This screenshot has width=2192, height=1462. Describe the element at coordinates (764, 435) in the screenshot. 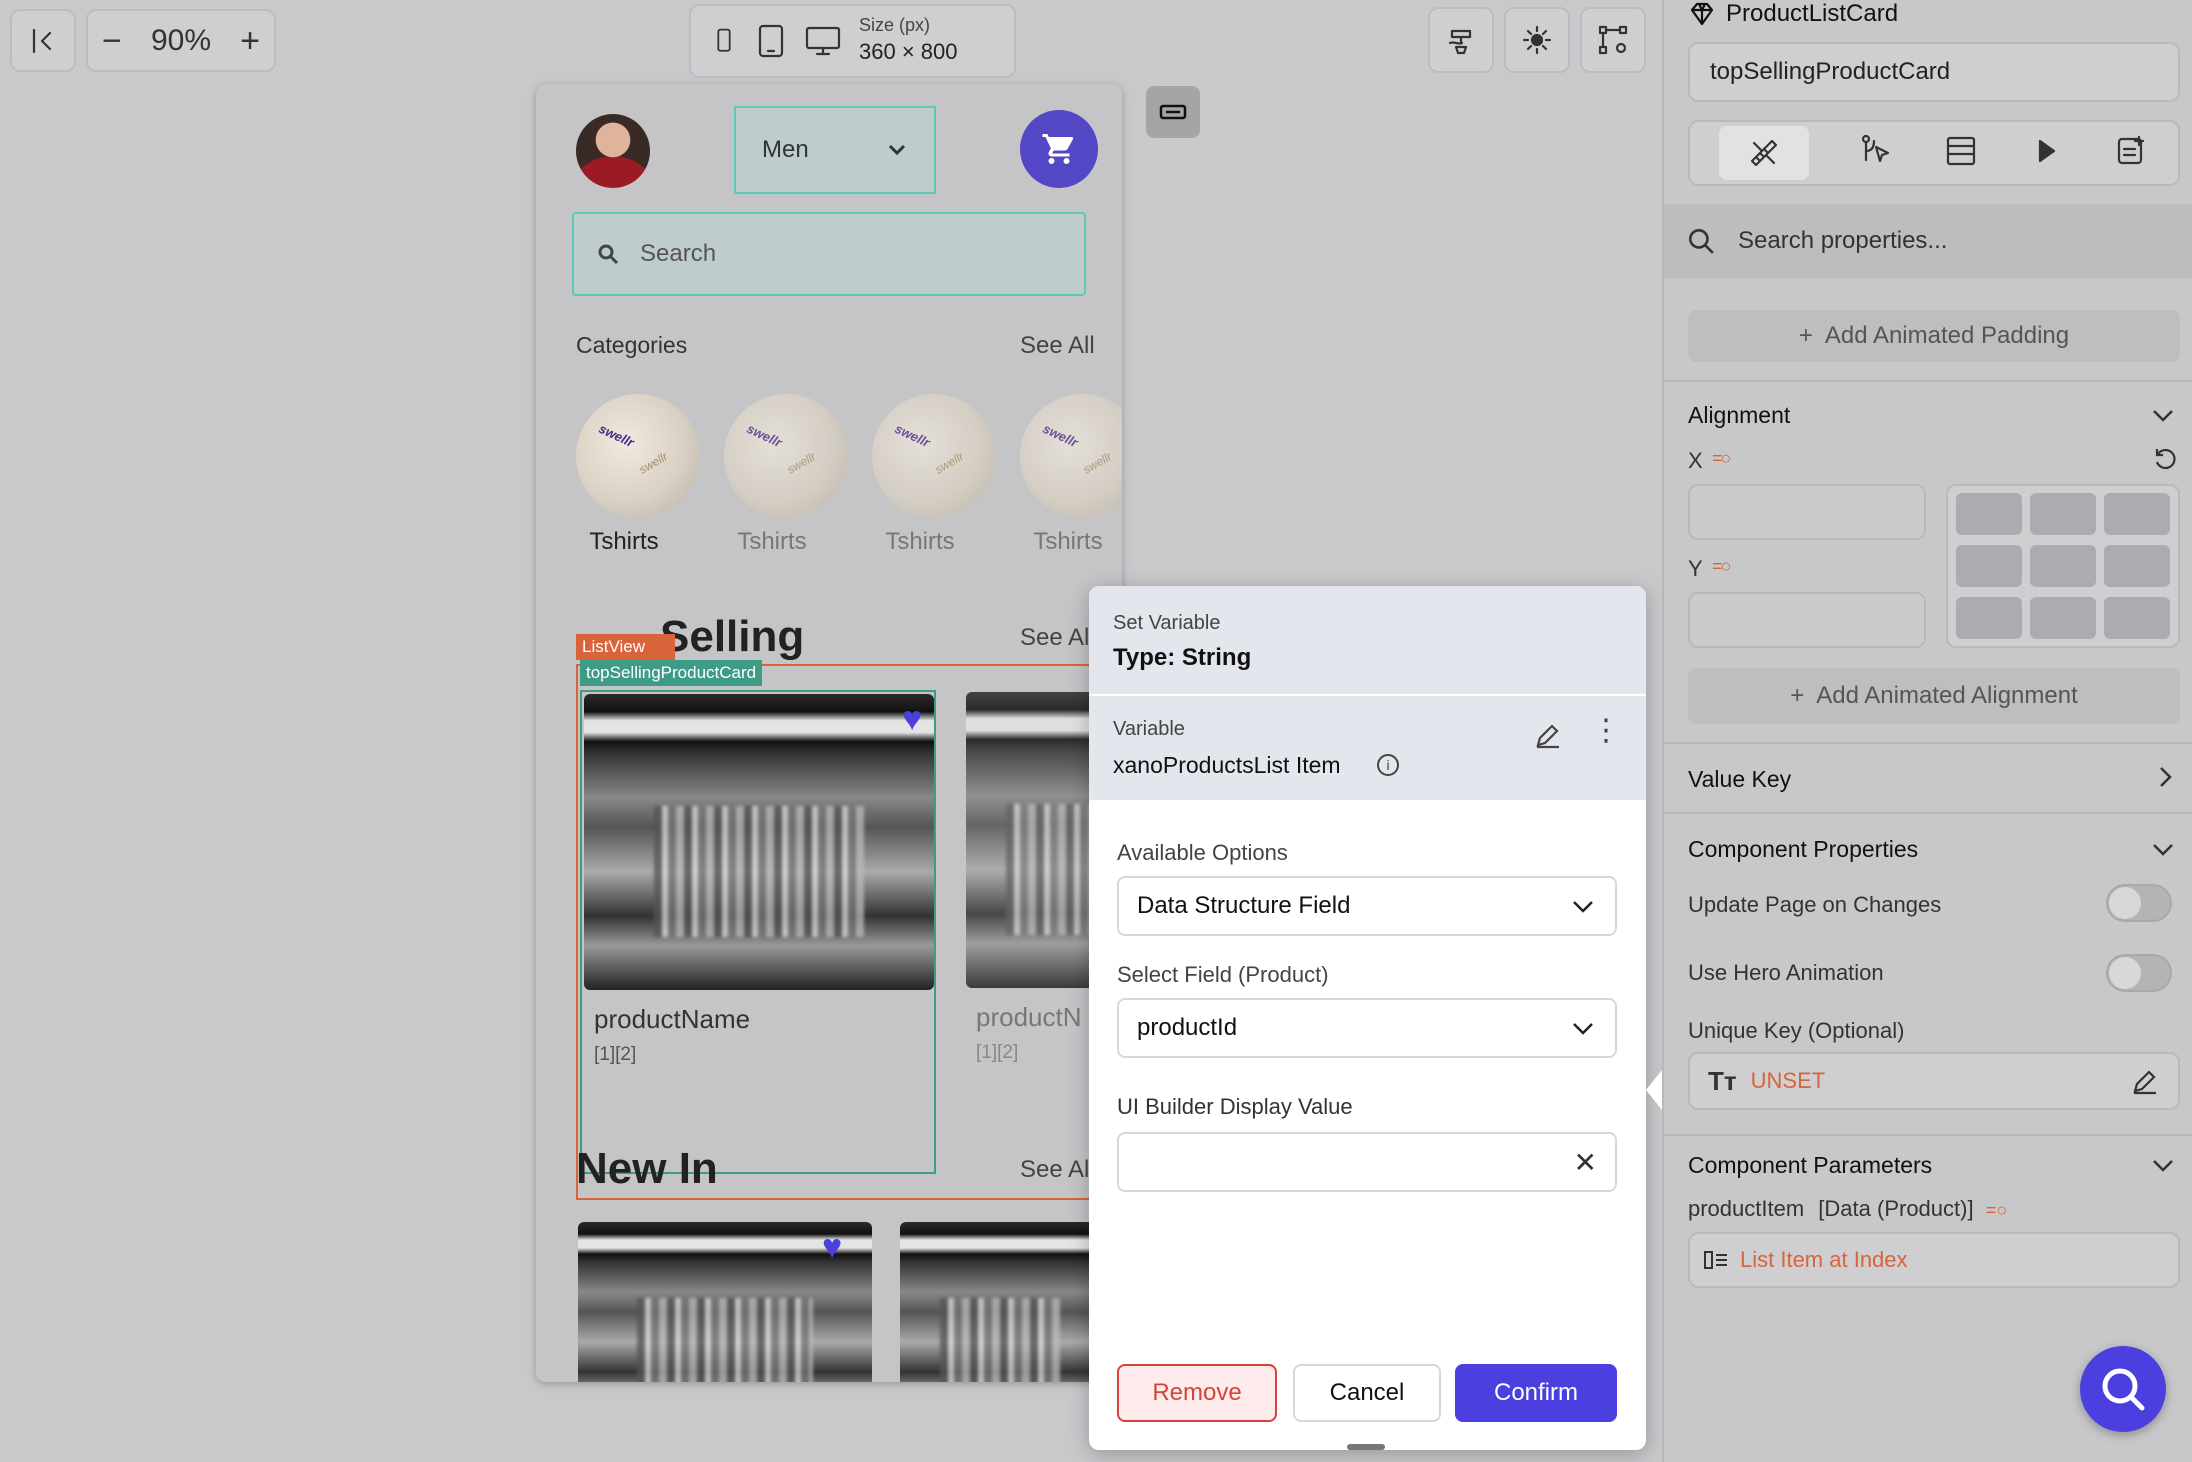

I see `category-brand: swellr` at that location.